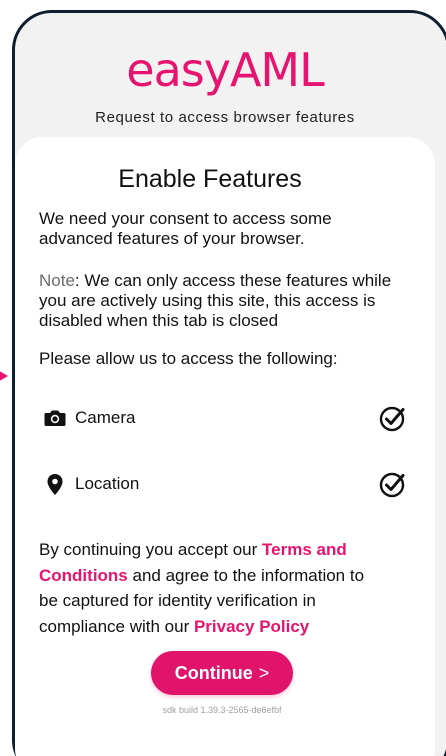 This screenshot has width=446, height=756. What do you see at coordinates (4, 376) in the screenshot?
I see `pointer-arrow-icon` at bounding box center [4, 376].